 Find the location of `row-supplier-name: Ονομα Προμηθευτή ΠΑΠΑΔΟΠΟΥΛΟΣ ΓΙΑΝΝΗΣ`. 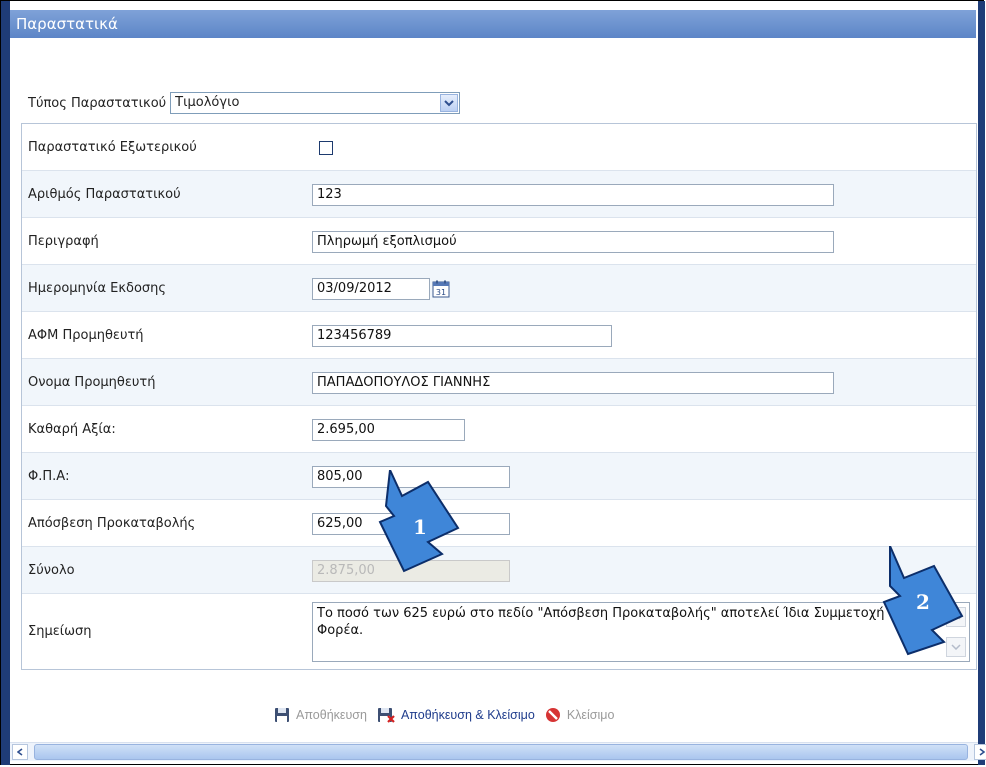

row-supplier-name: Ονομα Προμηθευτή ΠΑΠΑΔΟΠΟΥΛΟΣ ΓΙΑΝΝΗΣ is located at coordinates (499, 382).